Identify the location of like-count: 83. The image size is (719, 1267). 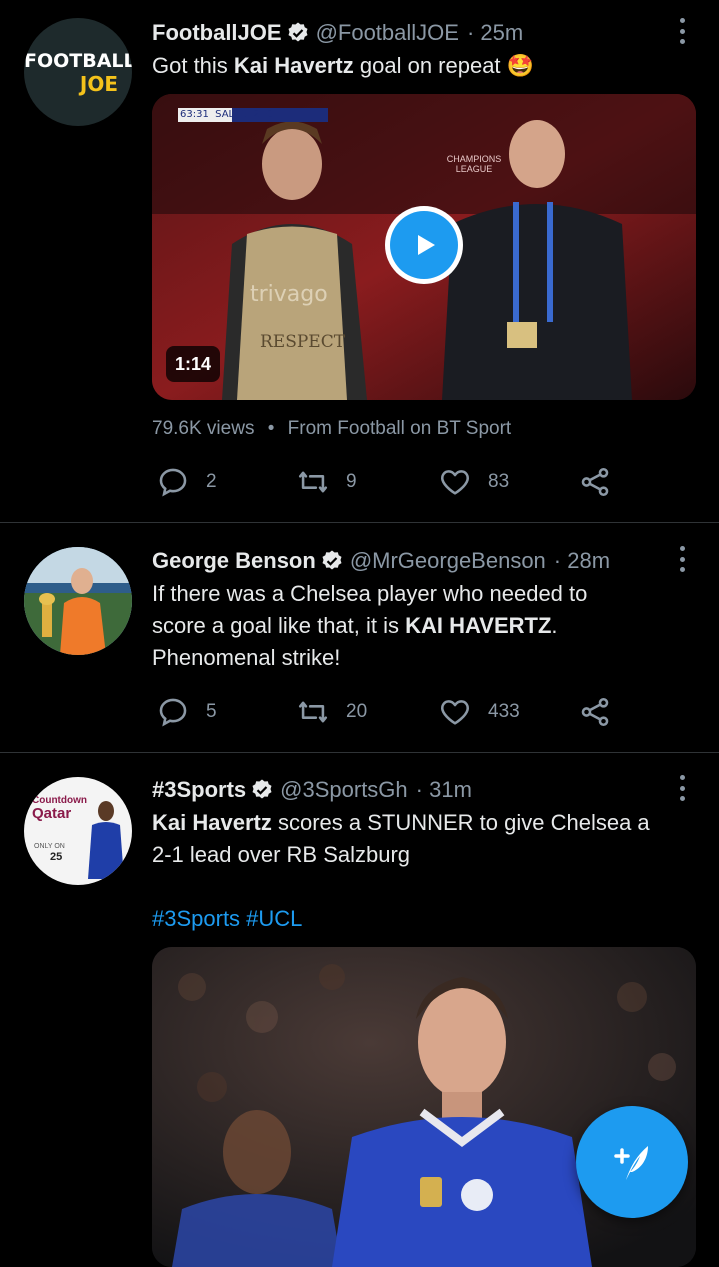
(499, 481).